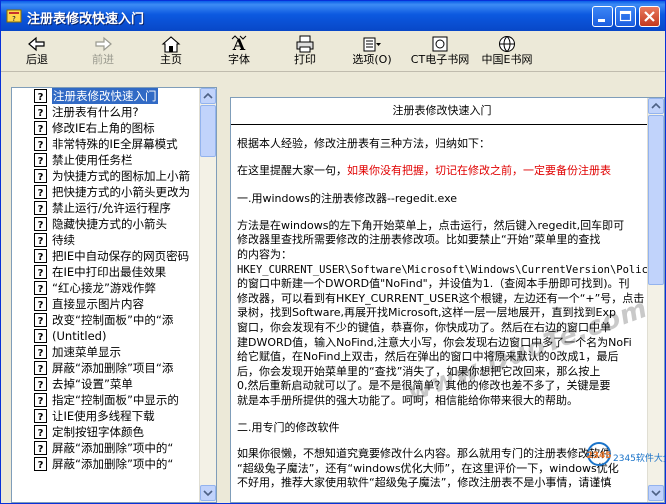  What do you see at coordinates (86, 19) in the screenshot?
I see `window-title: 注册表修改快速入门` at bounding box center [86, 19].